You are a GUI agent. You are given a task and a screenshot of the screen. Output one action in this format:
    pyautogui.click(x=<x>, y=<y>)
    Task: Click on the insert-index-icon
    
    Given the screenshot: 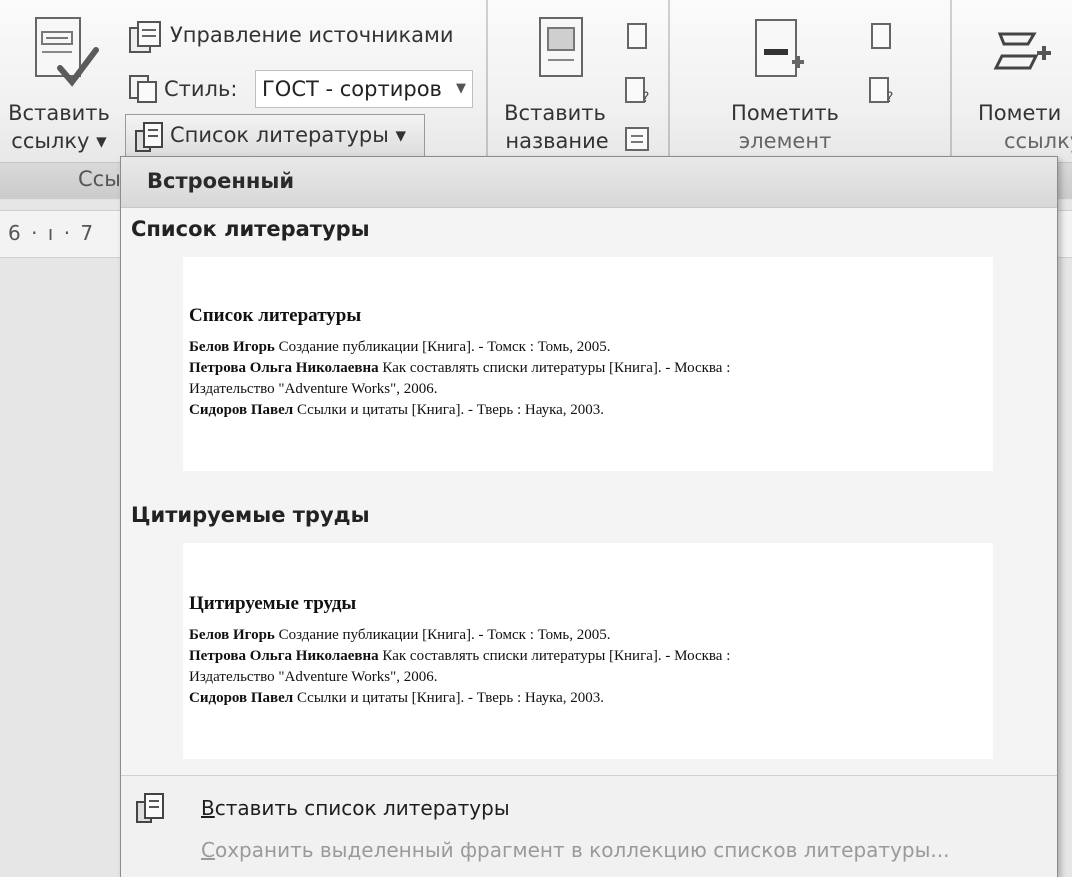 What is the action you would take?
    pyautogui.click(x=881, y=37)
    